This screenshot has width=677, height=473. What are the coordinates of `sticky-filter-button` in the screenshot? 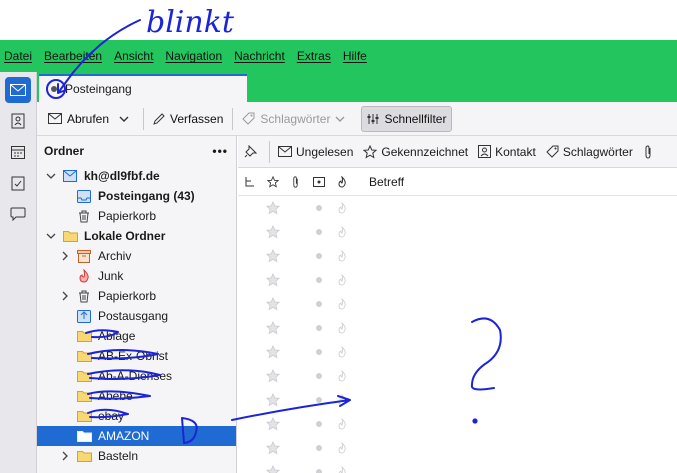 It's located at (252, 151).